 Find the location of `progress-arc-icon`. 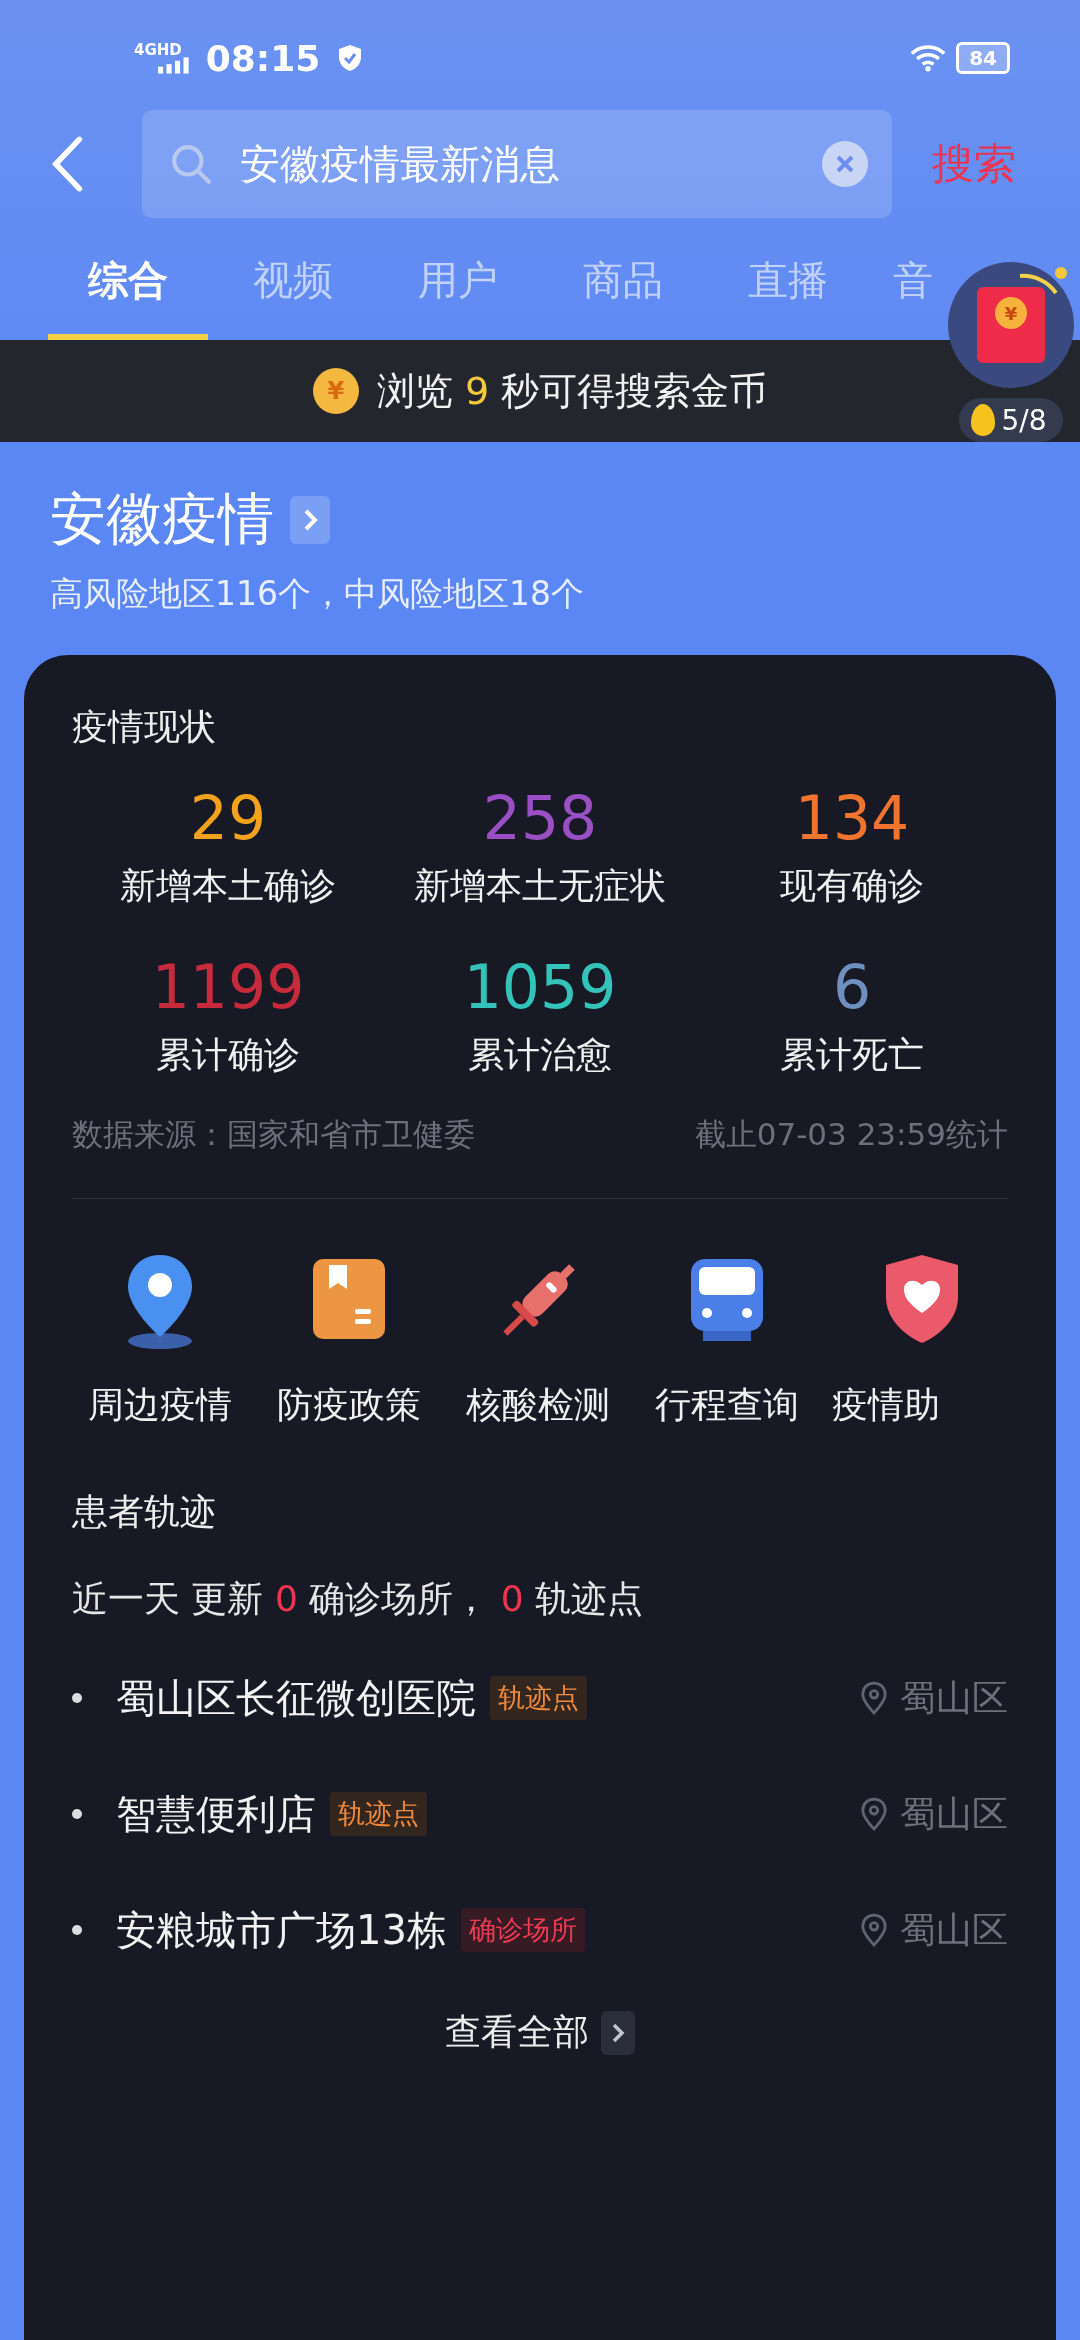

progress-arc-icon is located at coordinates (1043, 281).